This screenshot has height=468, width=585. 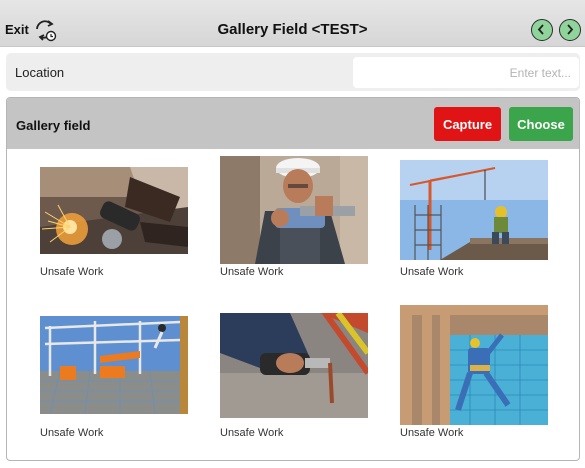 I want to click on page-title: Gallery Field <TEST>, so click(x=292, y=29).